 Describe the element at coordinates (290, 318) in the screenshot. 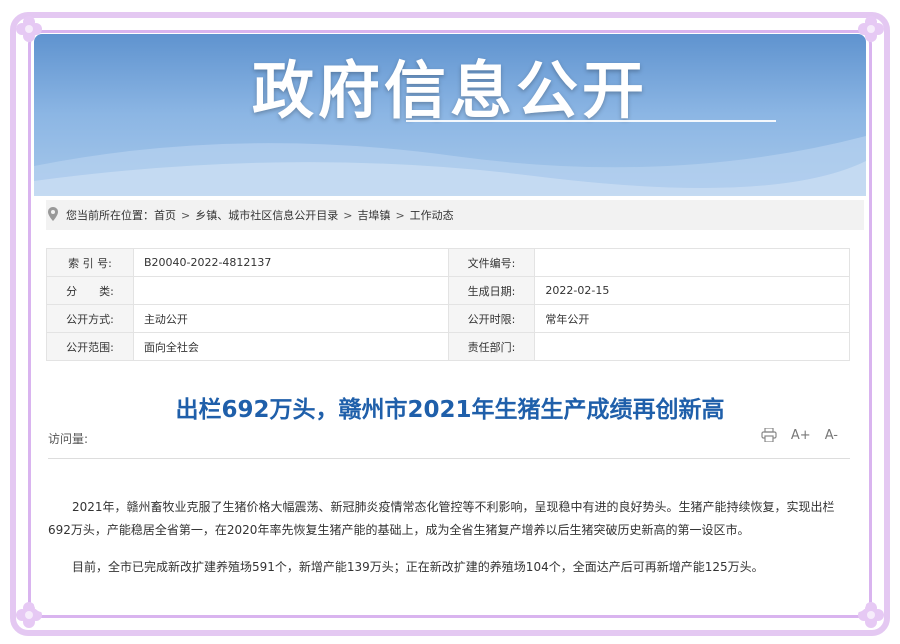

I see `meta-value-mode: 主动公开` at that location.